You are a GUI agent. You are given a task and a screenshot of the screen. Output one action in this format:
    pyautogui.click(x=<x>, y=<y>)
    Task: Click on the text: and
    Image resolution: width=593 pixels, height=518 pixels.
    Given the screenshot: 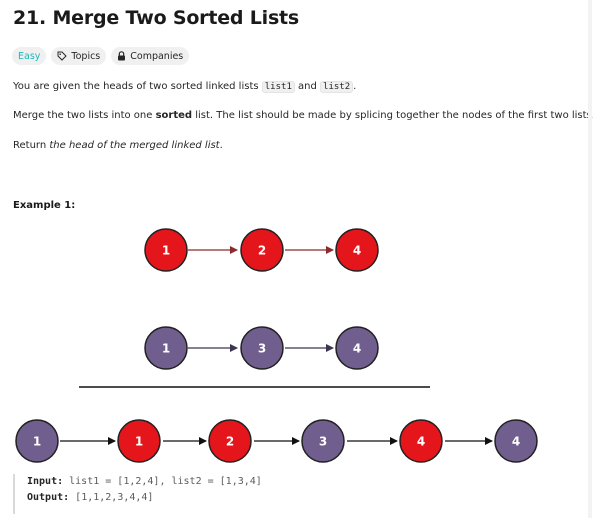 What is the action you would take?
    pyautogui.click(x=307, y=86)
    